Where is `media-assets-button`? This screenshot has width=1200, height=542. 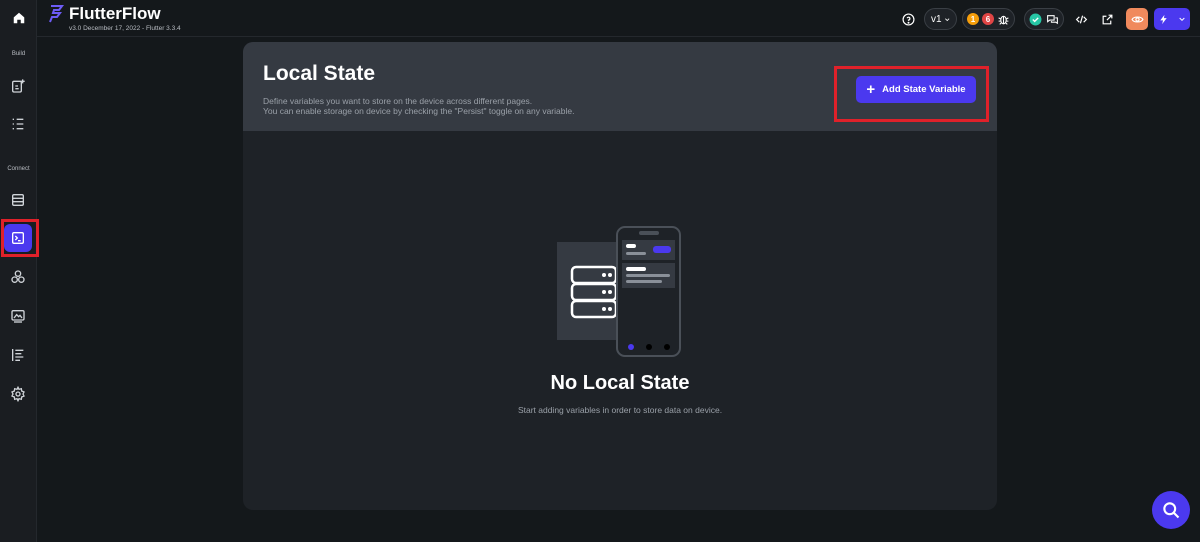
media-assets-button is located at coordinates (18, 316).